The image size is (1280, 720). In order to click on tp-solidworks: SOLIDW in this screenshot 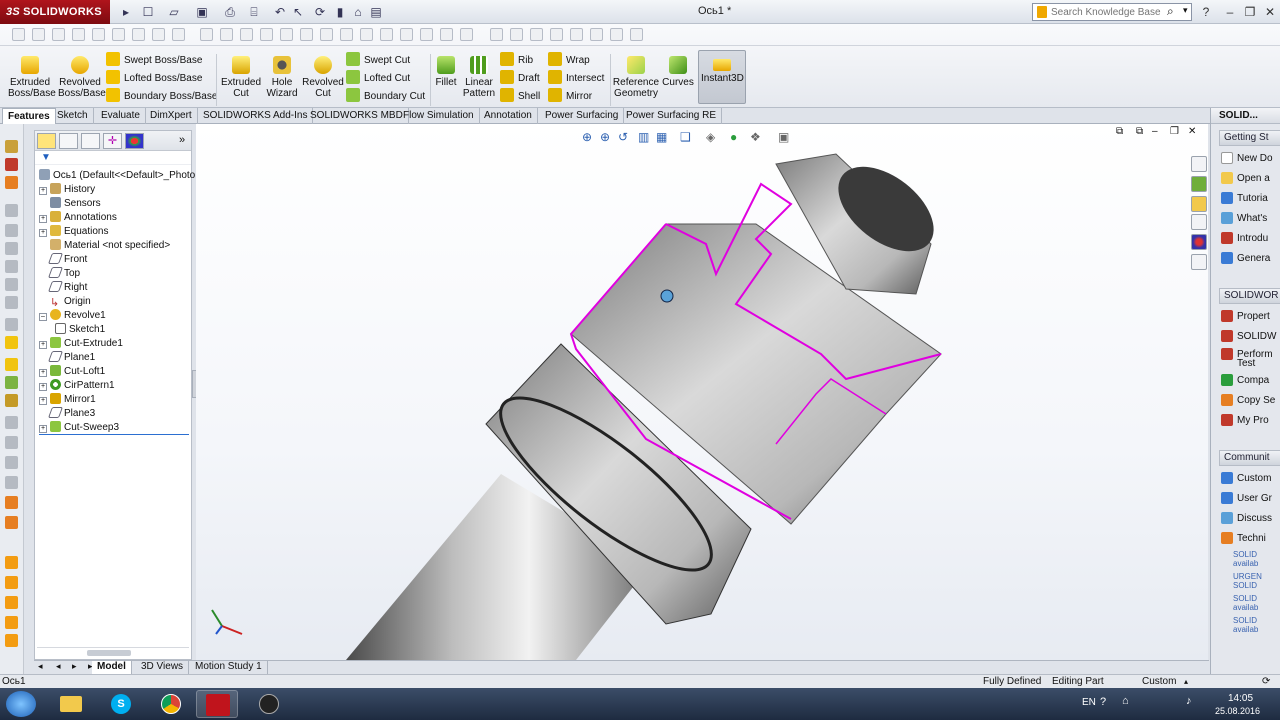, I will do `click(1248, 338)`.